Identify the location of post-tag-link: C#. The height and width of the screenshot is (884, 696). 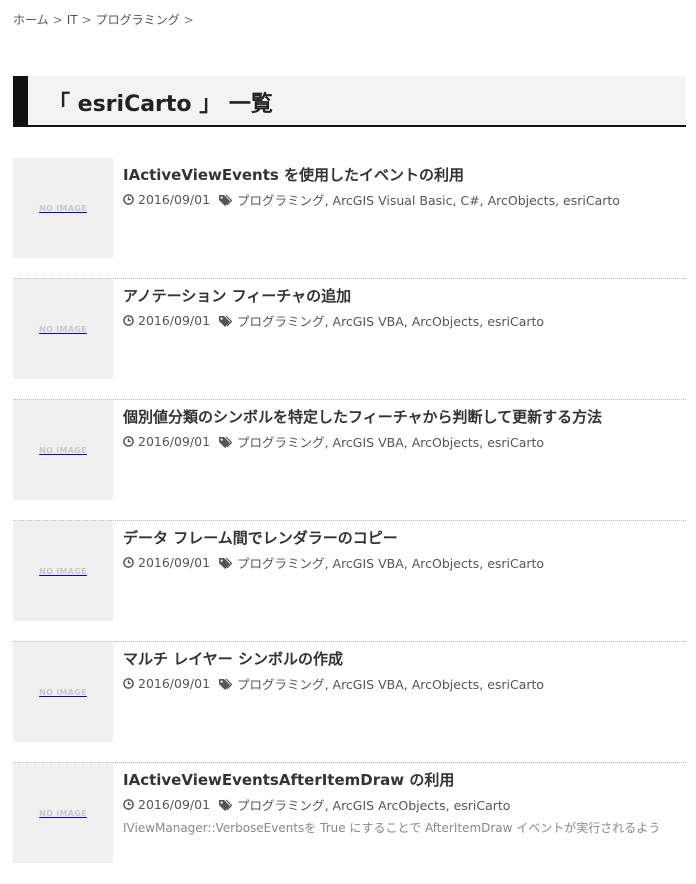
(469, 200).